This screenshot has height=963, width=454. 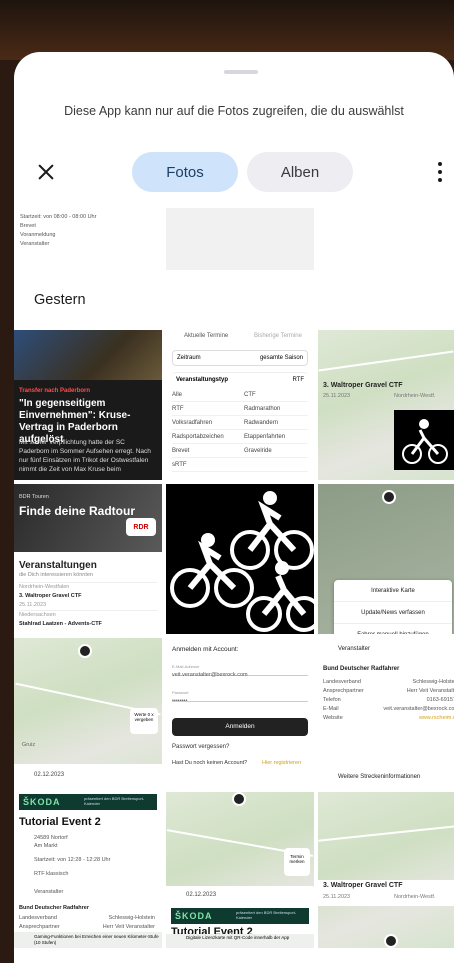 I want to click on typ-label: Veranstaltungstyp, so click(x=202, y=380).